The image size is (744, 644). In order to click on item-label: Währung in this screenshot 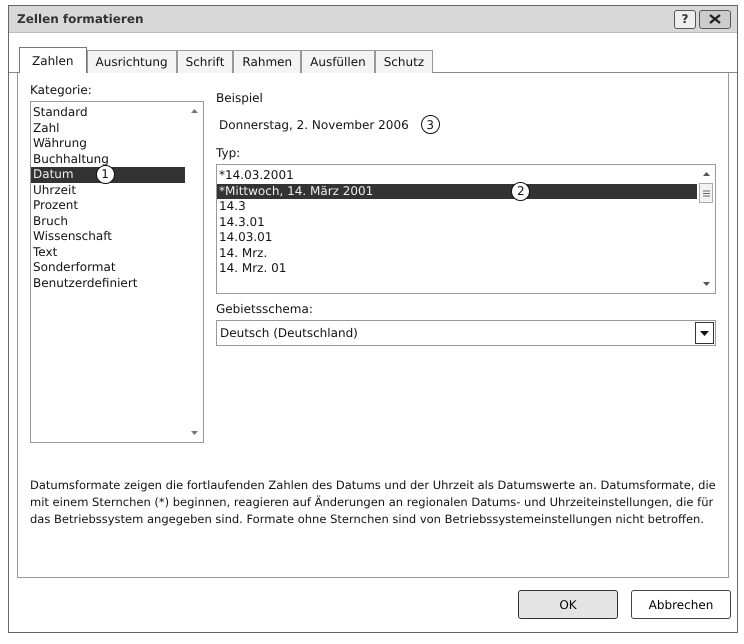, I will do `click(60, 144)`.